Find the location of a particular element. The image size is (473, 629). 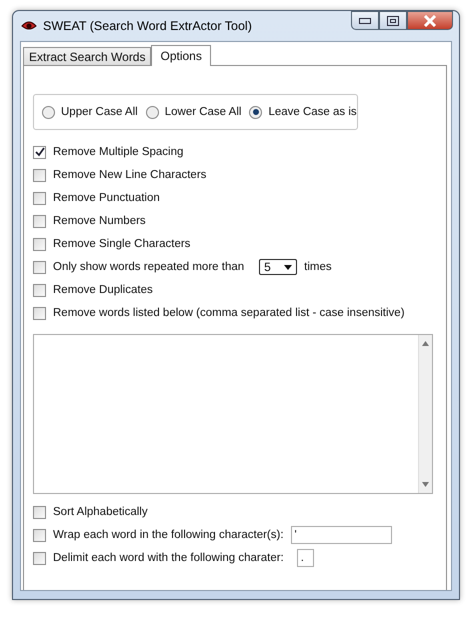

minimize-icon is located at coordinates (365, 21).